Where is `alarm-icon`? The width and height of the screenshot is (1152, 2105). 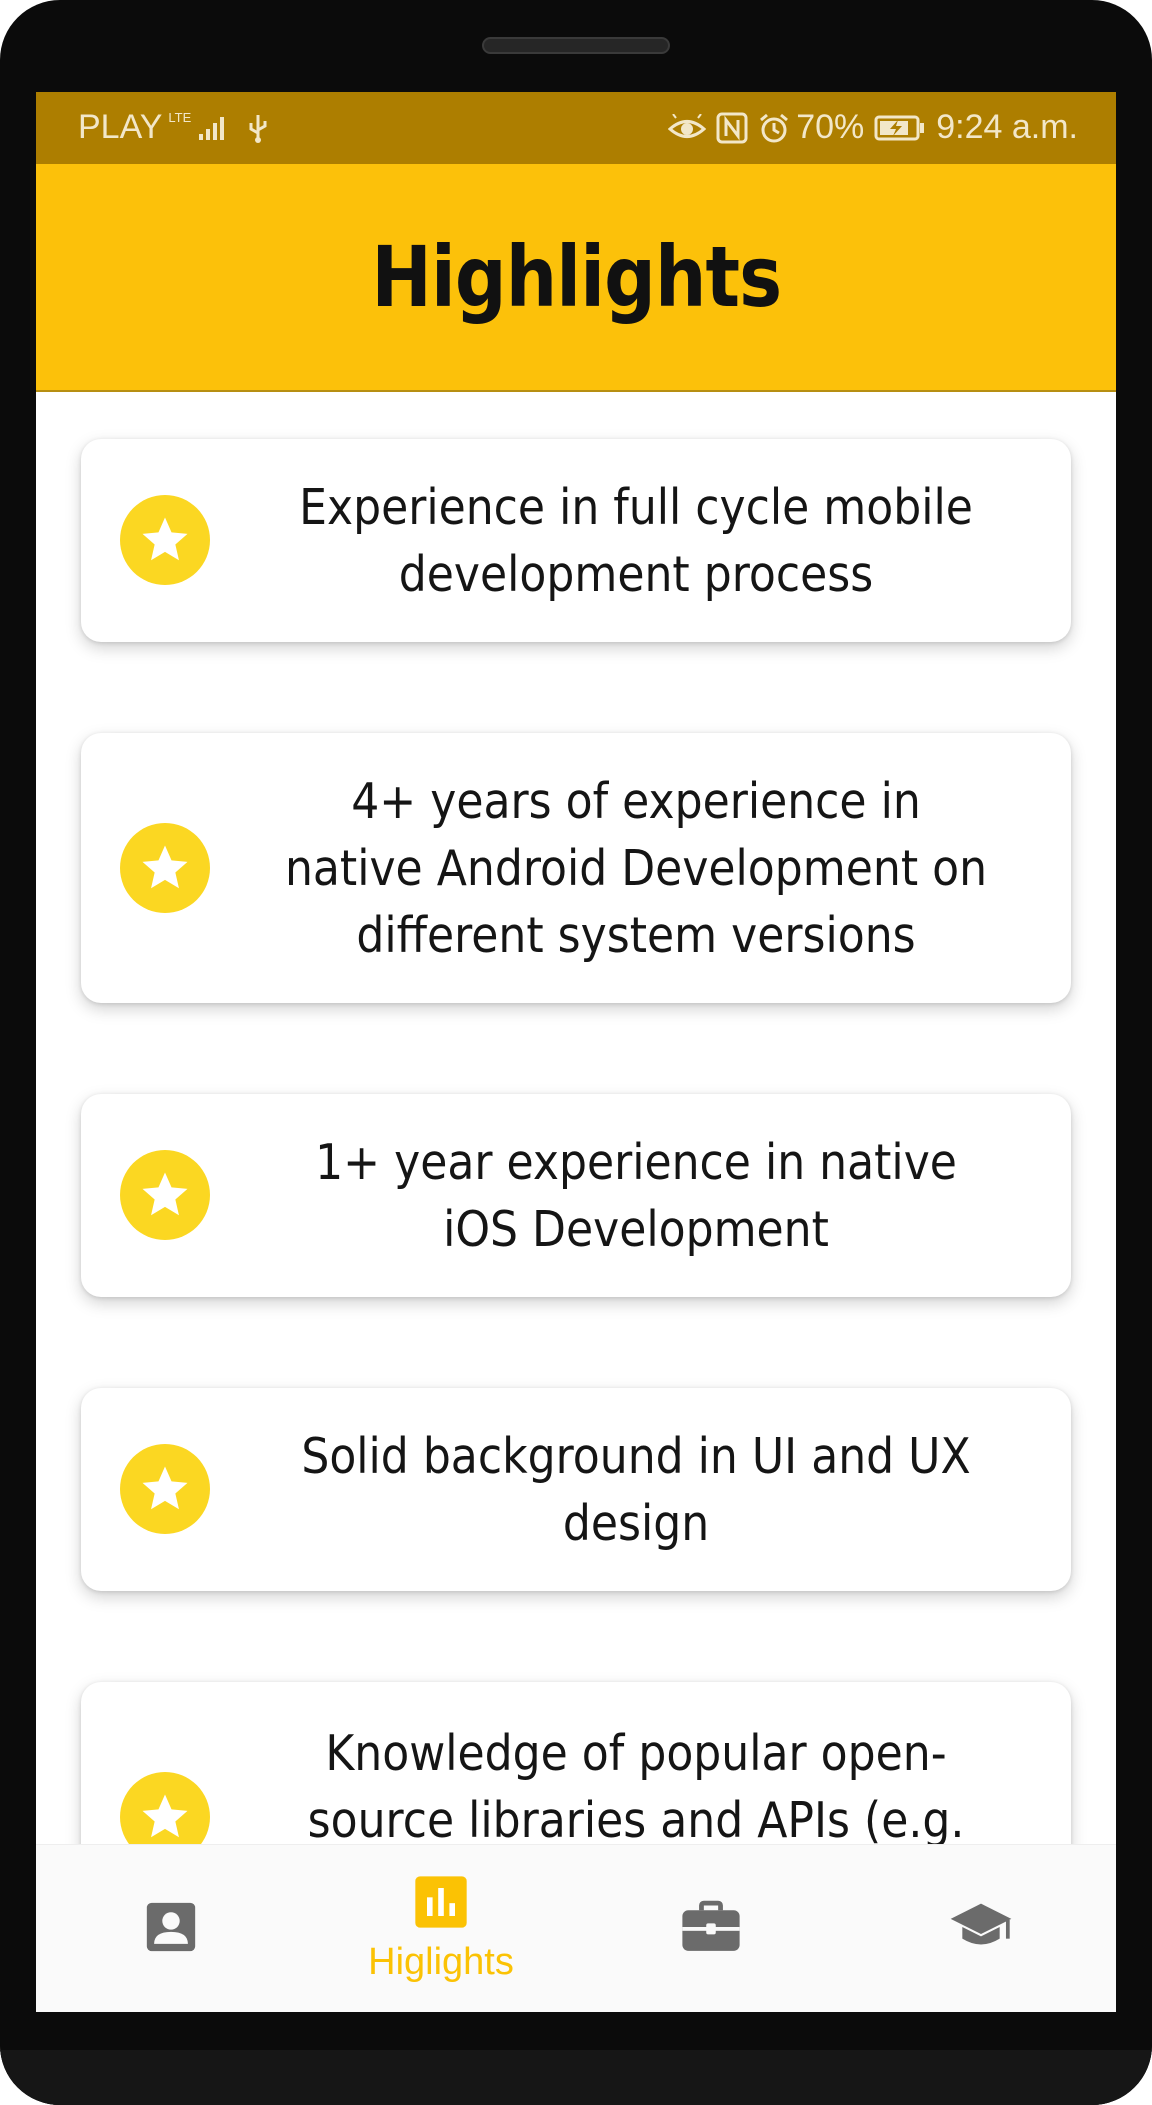
alarm-icon is located at coordinates (774, 128).